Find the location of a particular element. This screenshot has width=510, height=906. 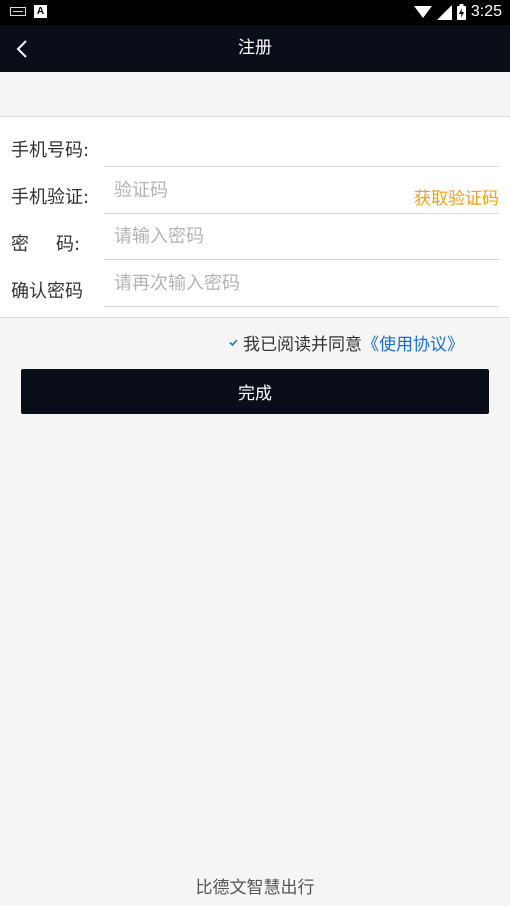

phone-input is located at coordinates (301, 144).